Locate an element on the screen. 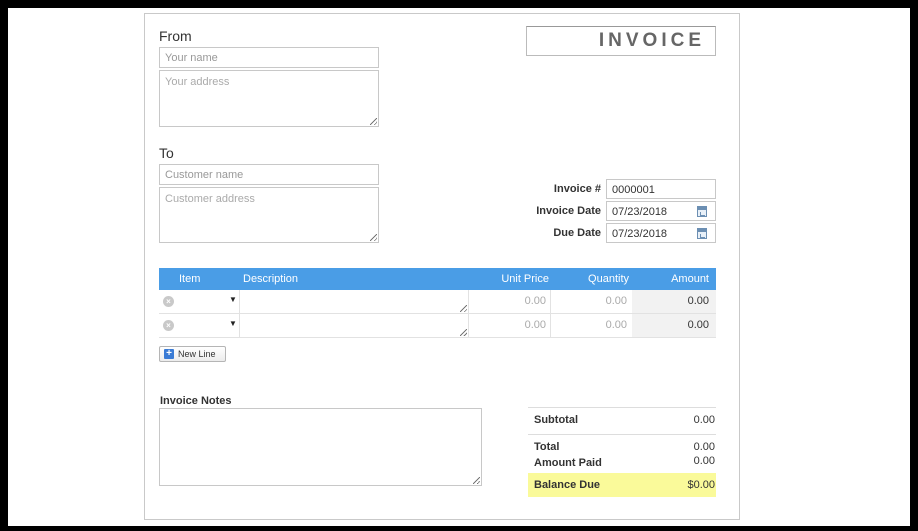  customer-address-textarea: Customer address is located at coordinates (269, 215).